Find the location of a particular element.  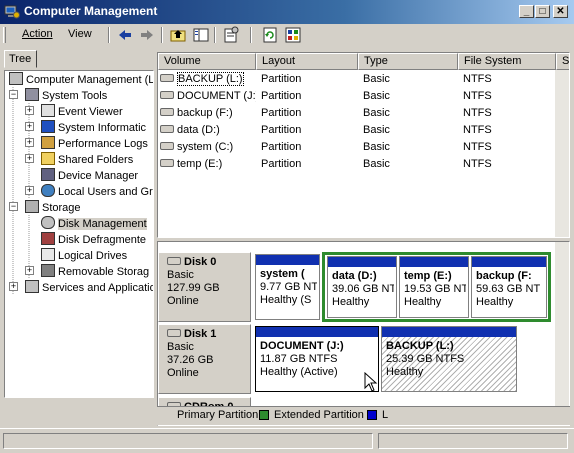

tree-node-event-viewer: Event Viewer is located at coordinates (82, 112).